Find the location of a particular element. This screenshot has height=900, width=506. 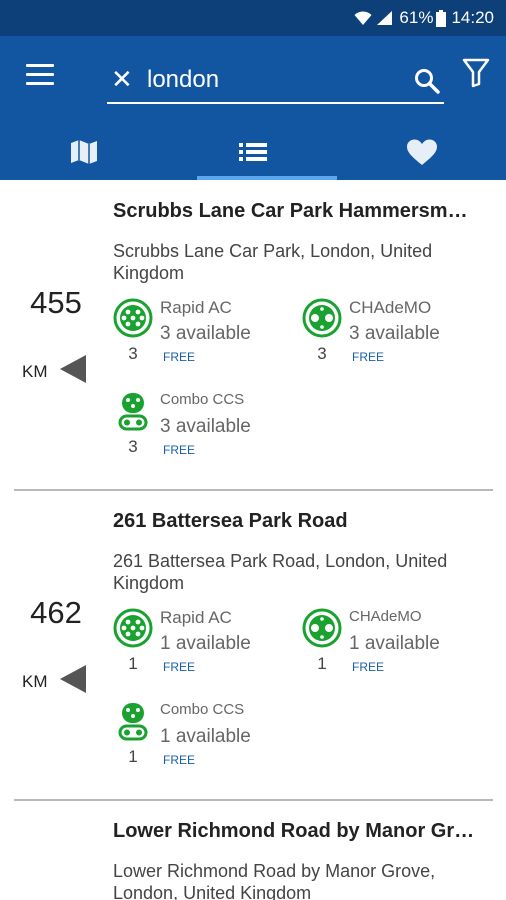

menu-button is located at coordinates (40, 75).